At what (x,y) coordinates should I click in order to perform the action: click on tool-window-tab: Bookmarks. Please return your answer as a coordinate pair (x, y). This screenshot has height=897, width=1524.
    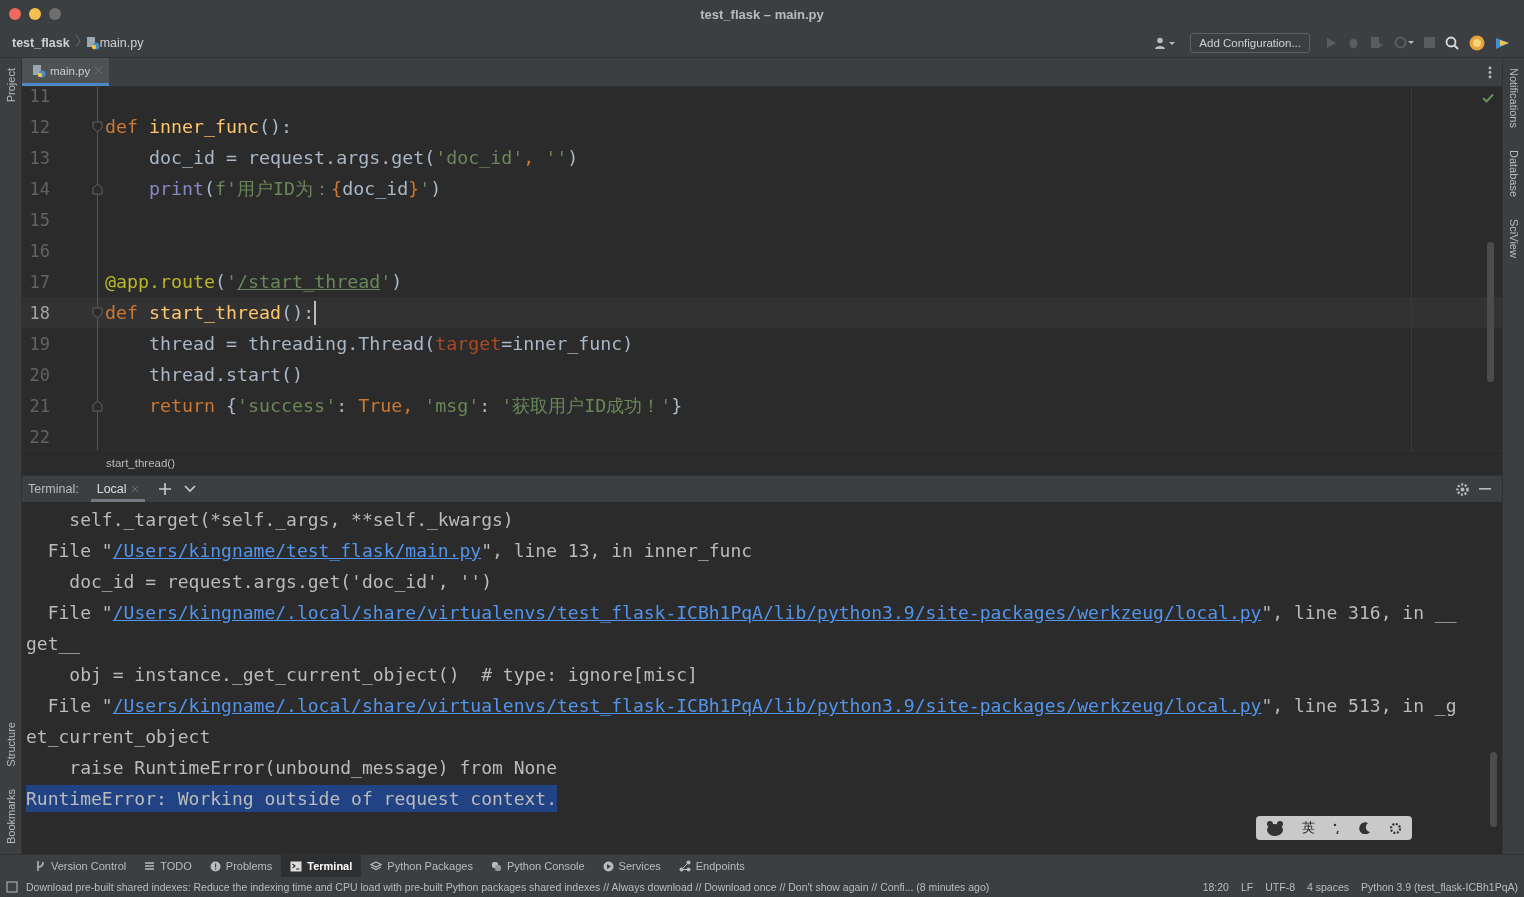
    Looking at the image, I should click on (10, 816).